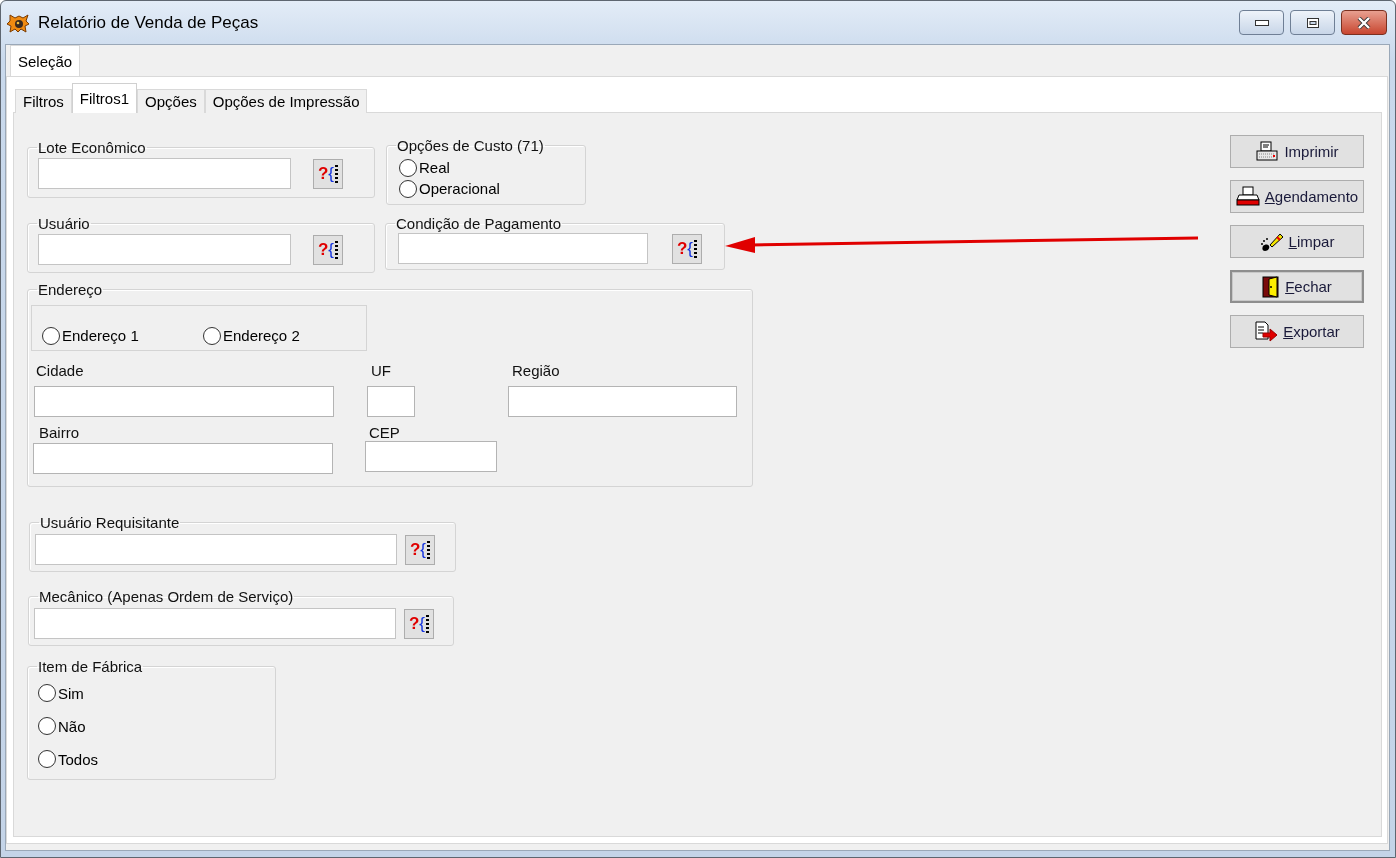  I want to click on group-label: Condição de Pagamento, so click(479, 223).